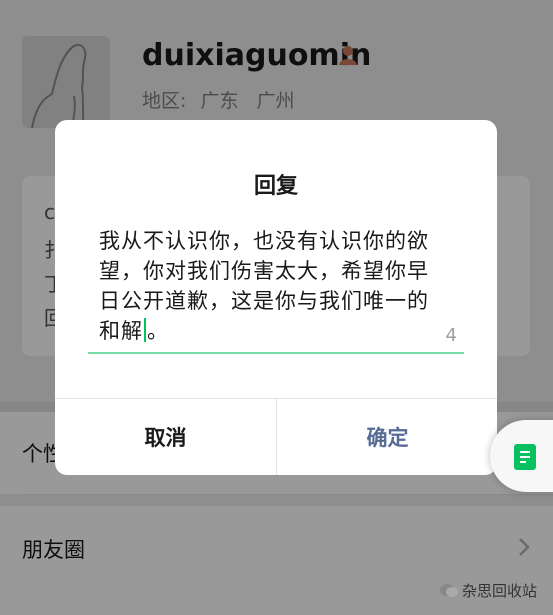 The image size is (553, 615). I want to click on document-lines-icon, so click(525, 457).